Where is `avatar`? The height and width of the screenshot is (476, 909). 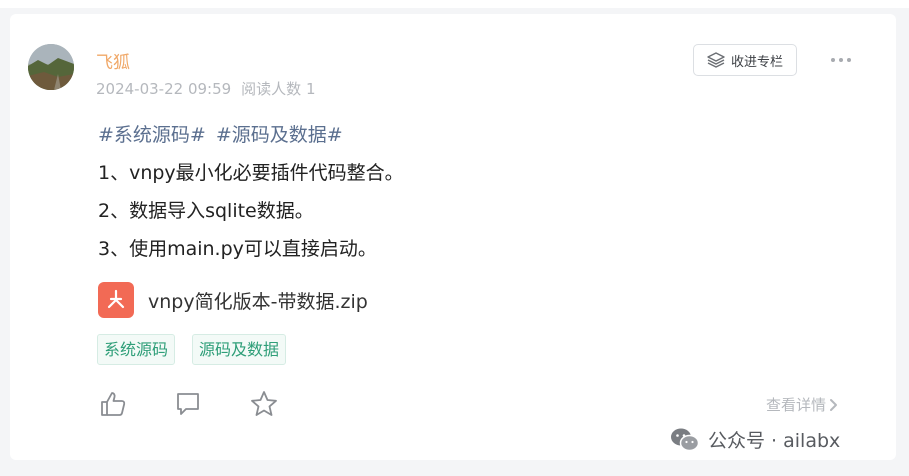
avatar is located at coordinates (51, 67).